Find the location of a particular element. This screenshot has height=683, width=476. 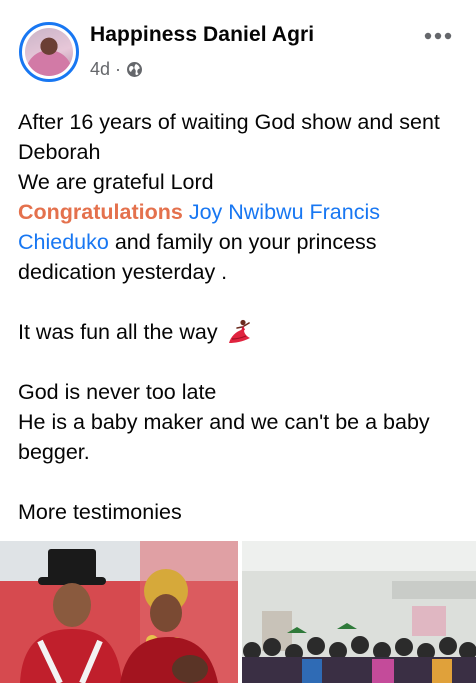

photo-congregation is located at coordinates (359, 612).